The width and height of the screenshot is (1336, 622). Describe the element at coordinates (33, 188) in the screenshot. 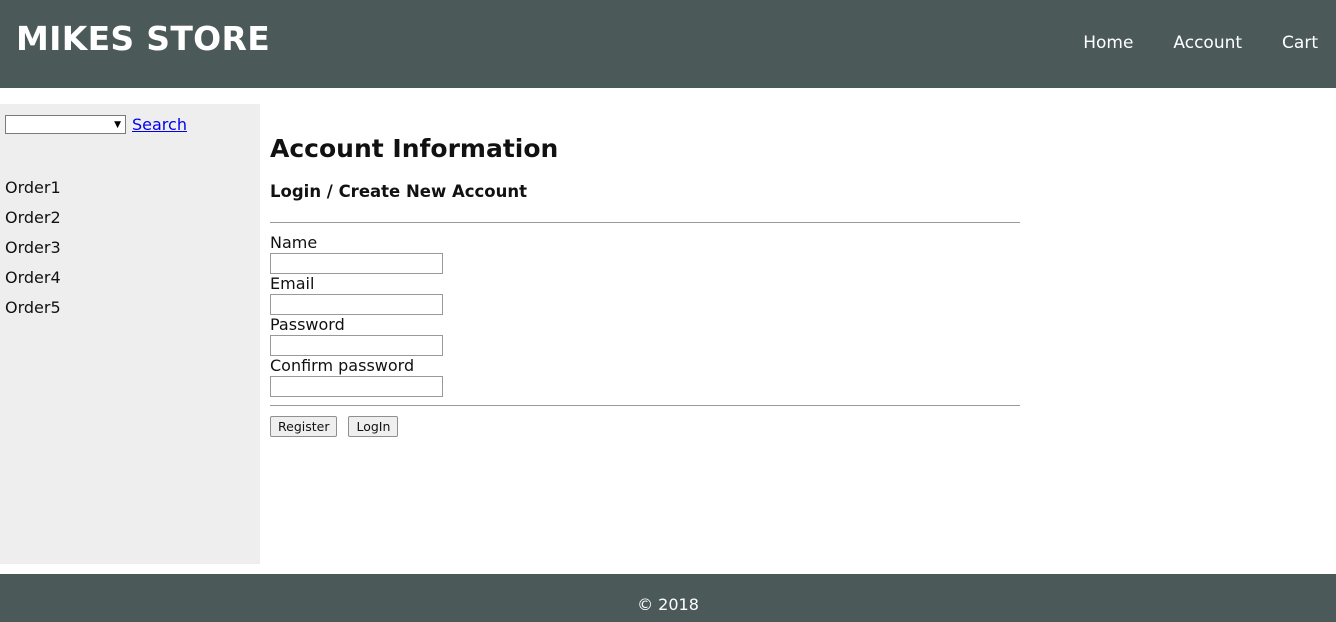

I see `order-item-1: Order1` at that location.